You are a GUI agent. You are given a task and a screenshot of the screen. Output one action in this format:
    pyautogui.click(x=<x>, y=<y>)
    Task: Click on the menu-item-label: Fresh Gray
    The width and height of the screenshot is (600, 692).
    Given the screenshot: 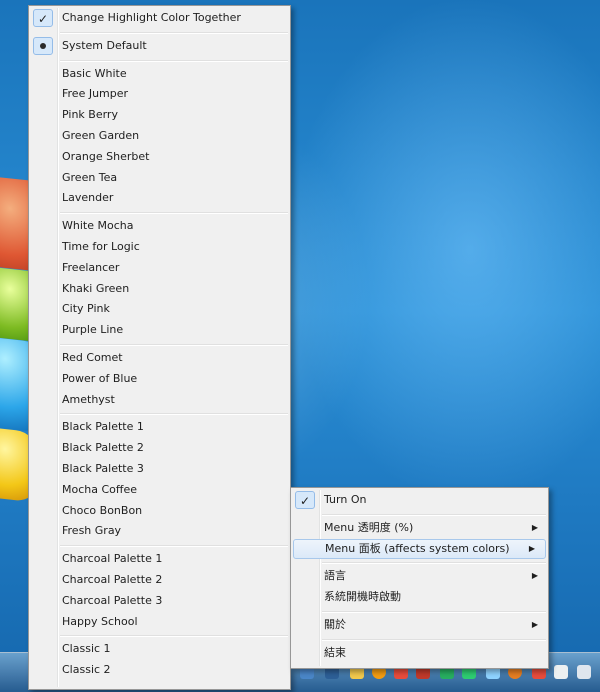 What is the action you would take?
    pyautogui.click(x=92, y=531)
    